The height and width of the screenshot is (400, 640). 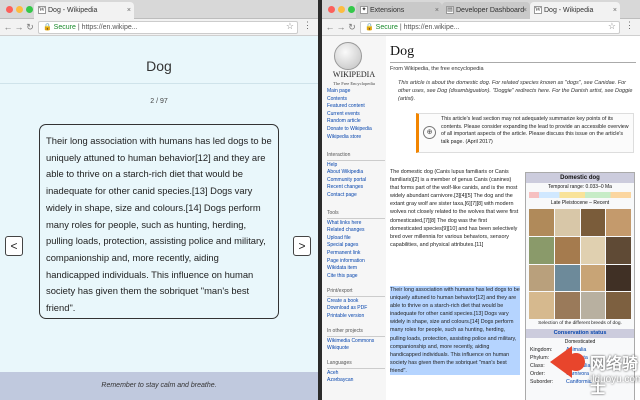 I want to click on sidebar-link: Wikipedia store, so click(x=356, y=138).